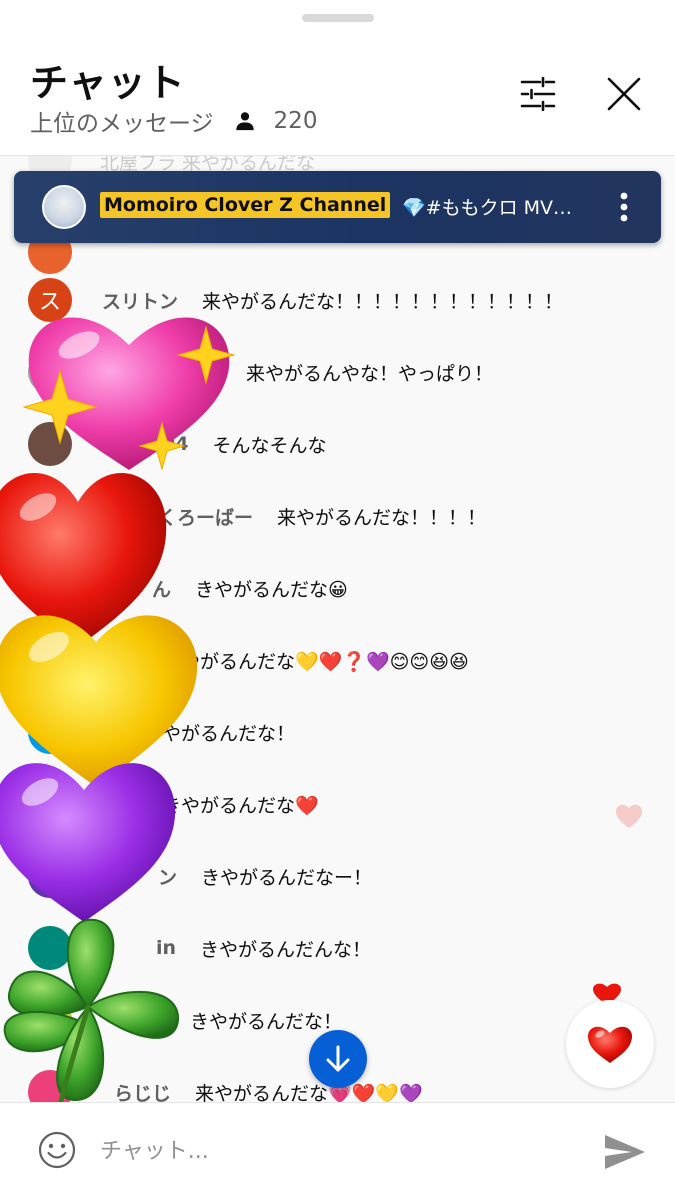 This screenshot has width=675, height=1200. I want to click on red-heart-icon, so click(610, 1044).